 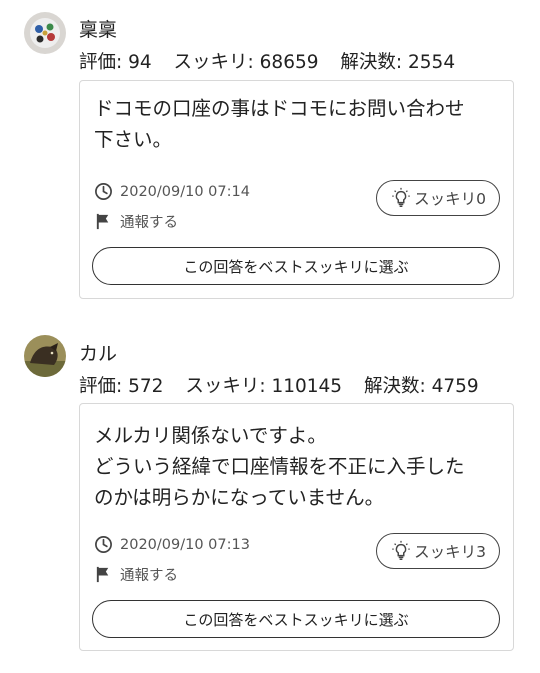 I want to click on sukkiri-stat: スッキリ: 110145, so click(x=264, y=386).